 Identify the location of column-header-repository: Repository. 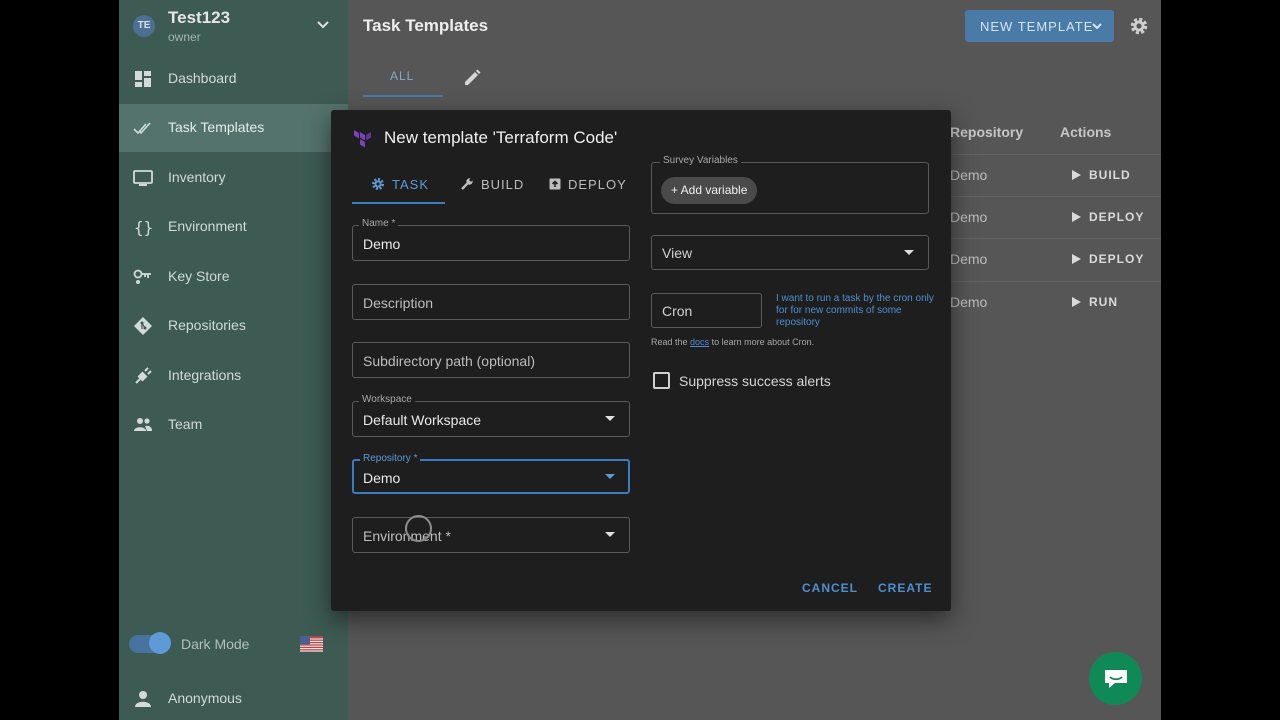
(986, 132).